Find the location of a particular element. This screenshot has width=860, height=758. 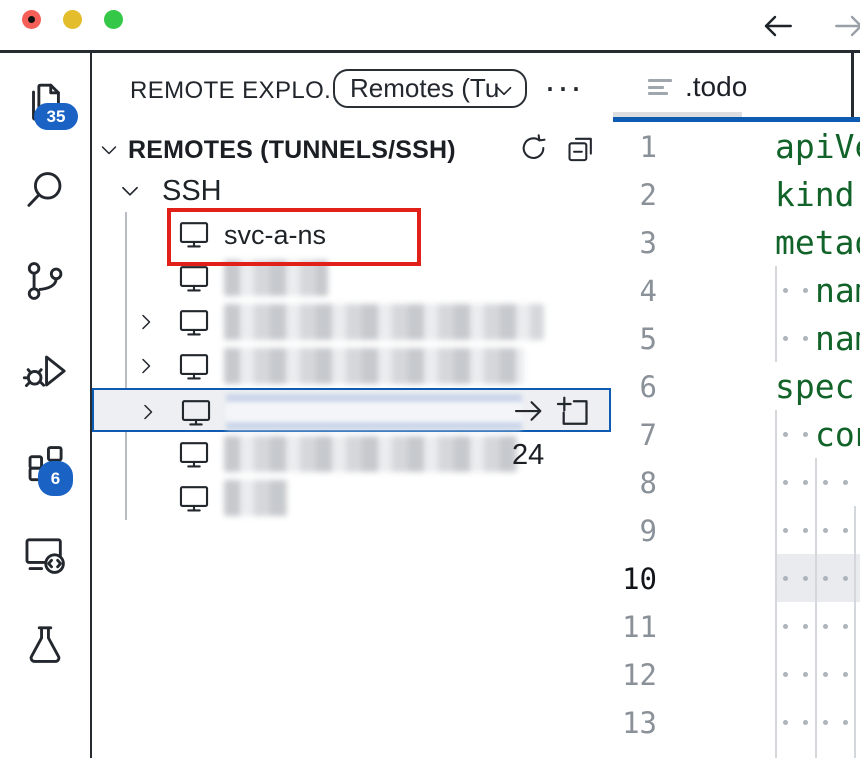

code-line-3: 3 metad is located at coordinates (736, 242).